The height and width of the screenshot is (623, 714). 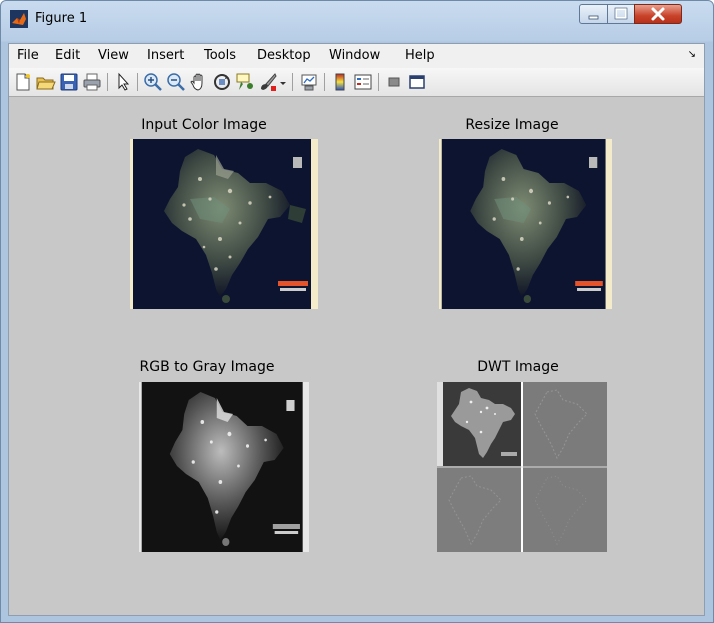 I want to click on brush-icon, so click(x=268, y=82).